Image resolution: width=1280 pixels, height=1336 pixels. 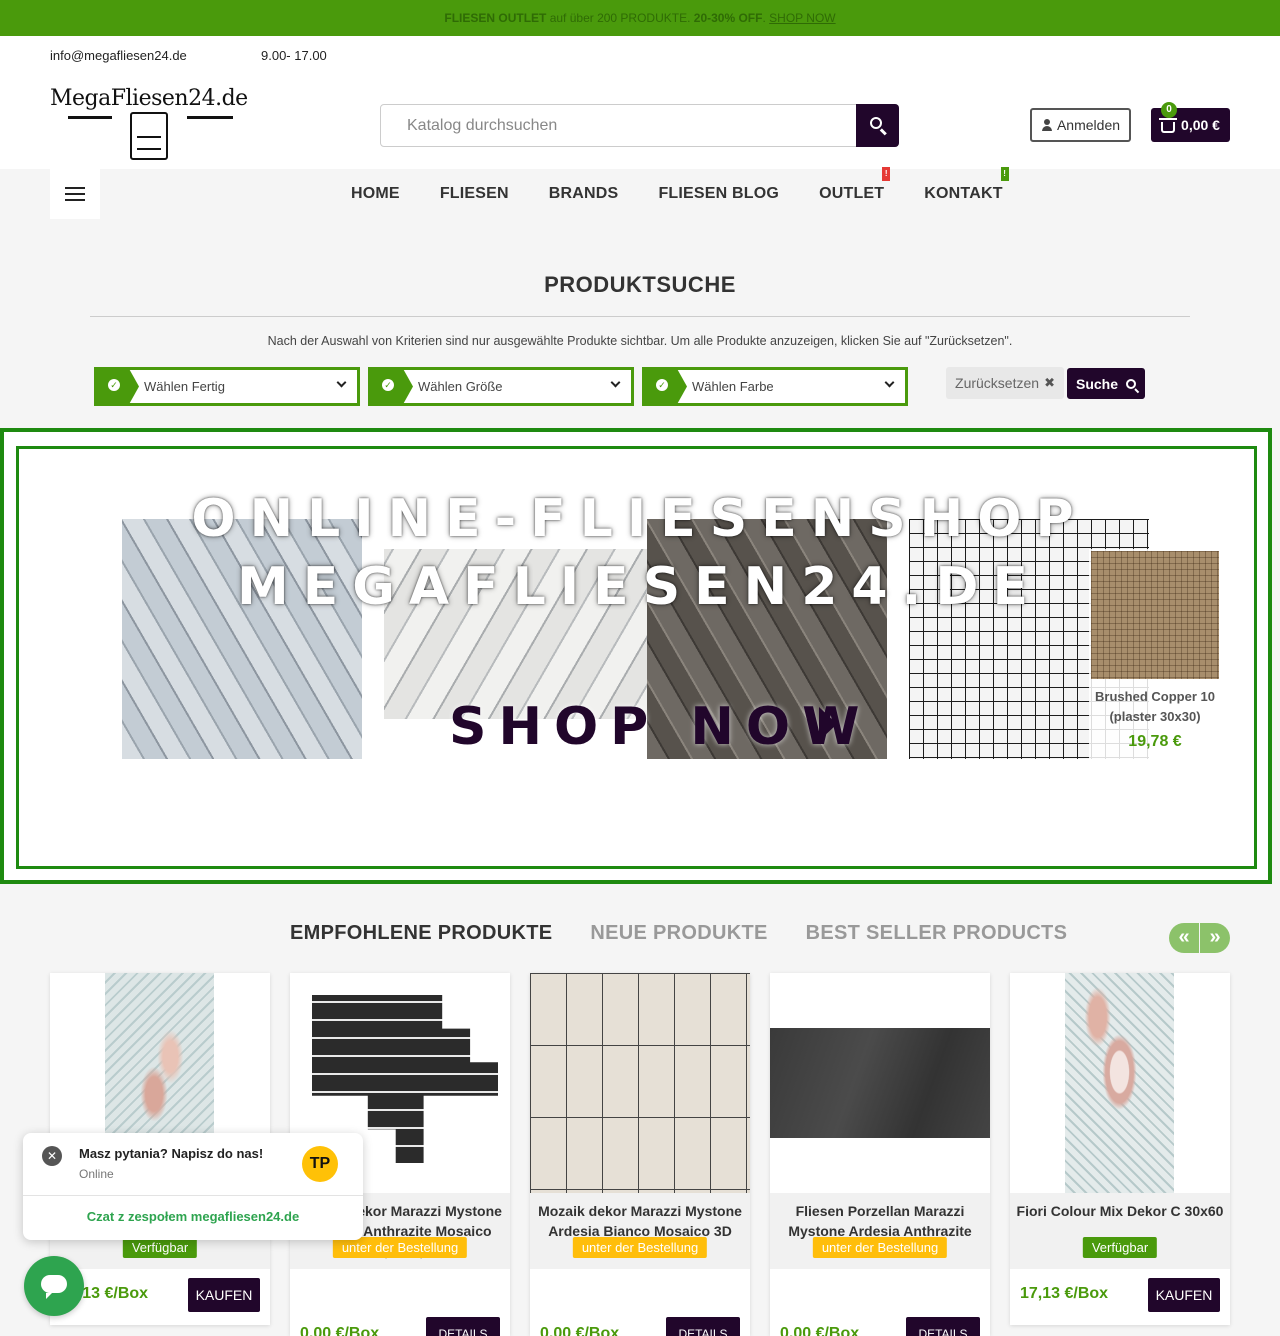 I want to click on tab-bestseller: BEST SELLER PRODUCTS, so click(x=937, y=933).